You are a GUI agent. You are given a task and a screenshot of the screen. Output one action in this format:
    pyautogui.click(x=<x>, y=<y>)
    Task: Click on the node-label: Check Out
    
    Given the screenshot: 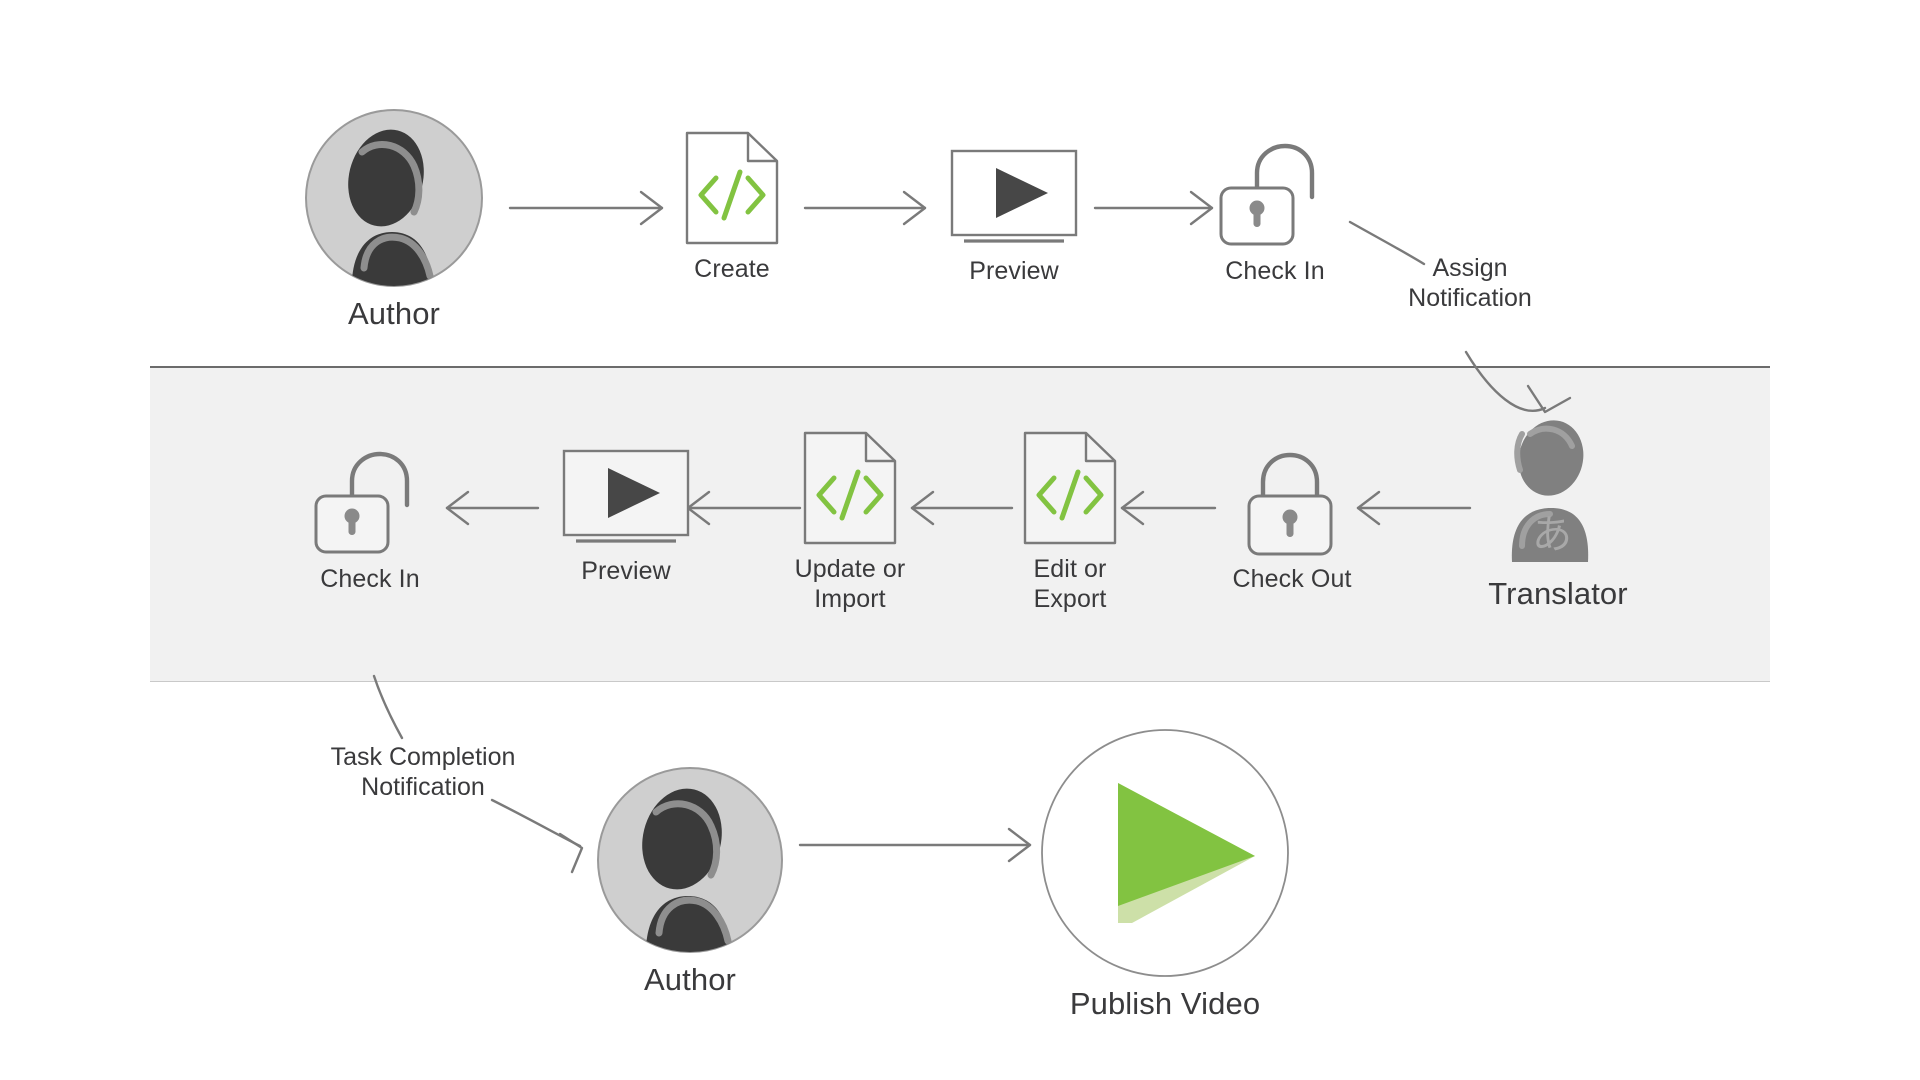 What is the action you would take?
    pyautogui.click(x=1292, y=579)
    